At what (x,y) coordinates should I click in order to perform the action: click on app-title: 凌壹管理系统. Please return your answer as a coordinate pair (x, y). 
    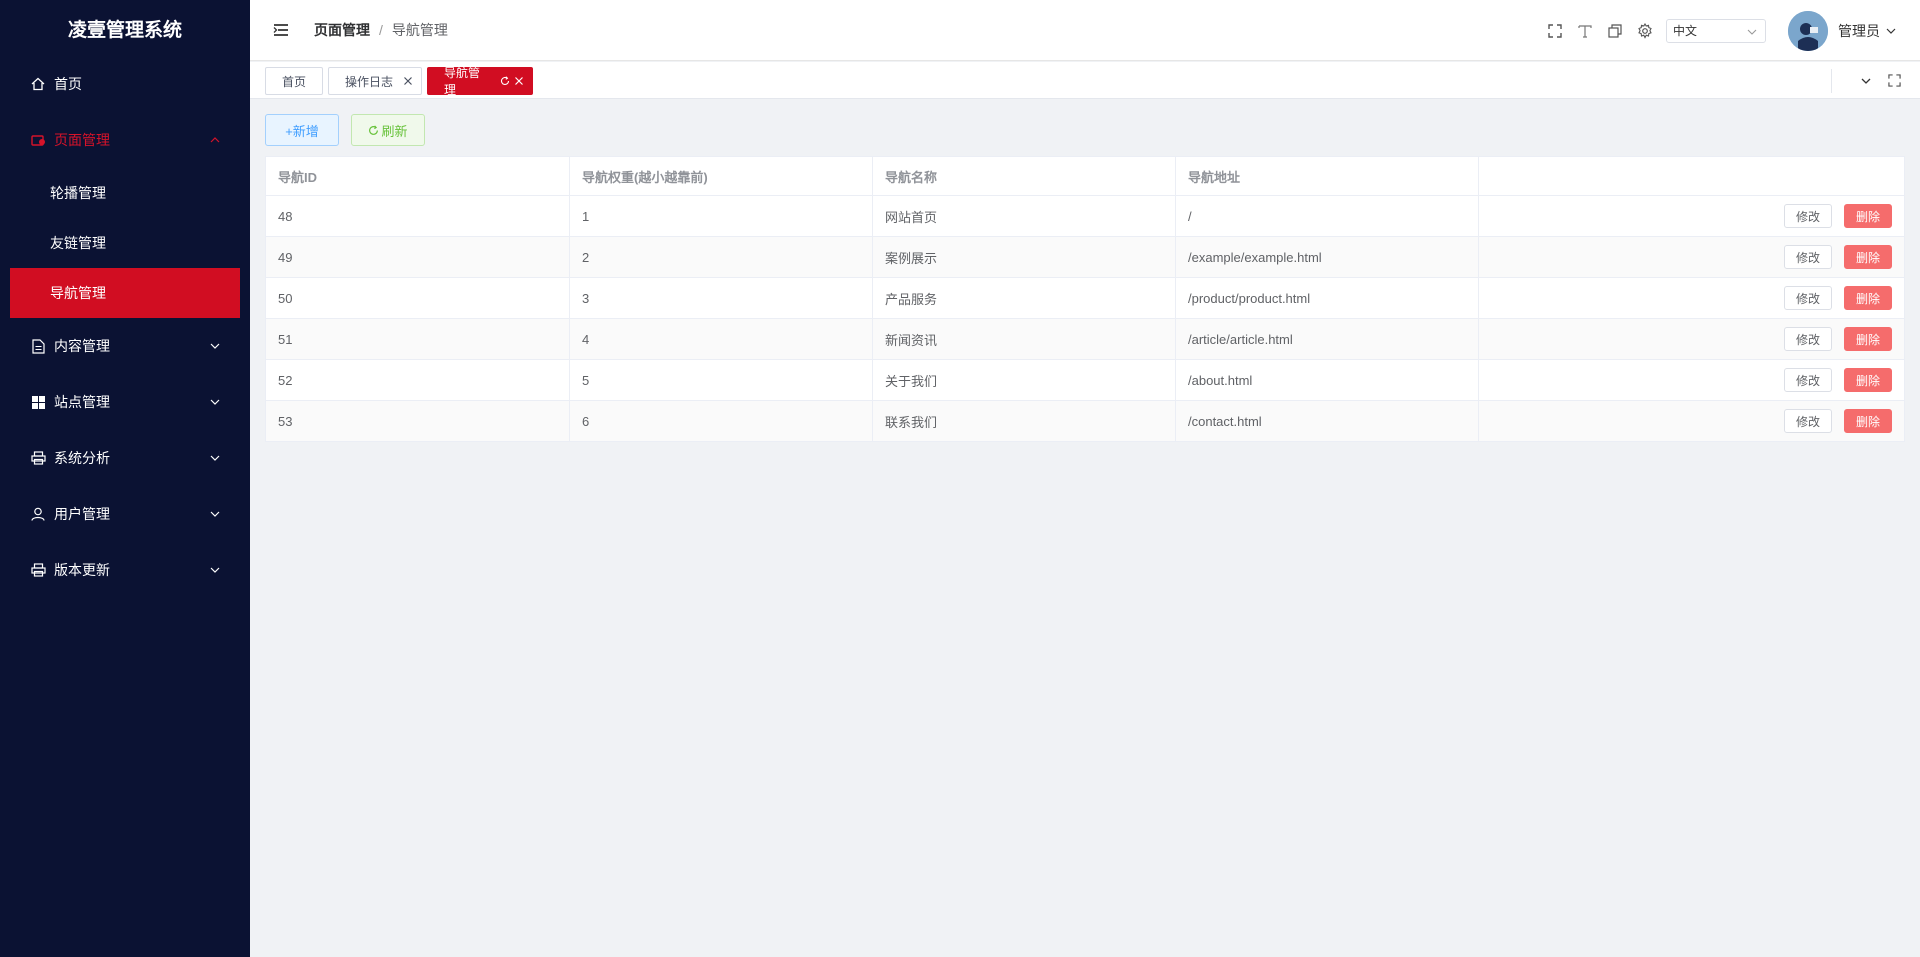
    Looking at the image, I should click on (124, 30).